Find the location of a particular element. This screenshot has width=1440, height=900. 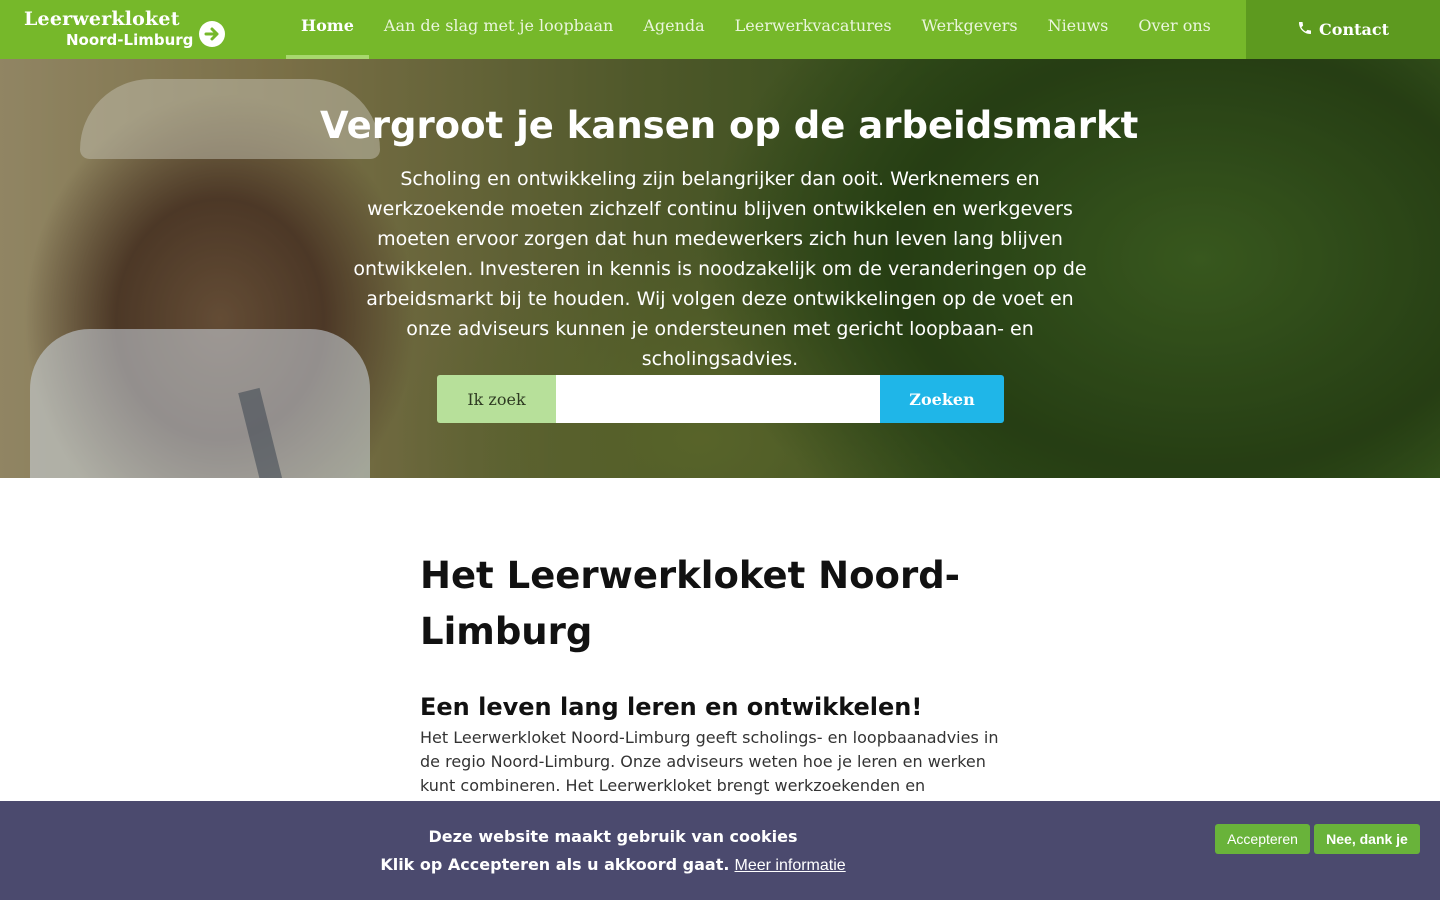

contact-label: Contact is located at coordinates (1354, 29).